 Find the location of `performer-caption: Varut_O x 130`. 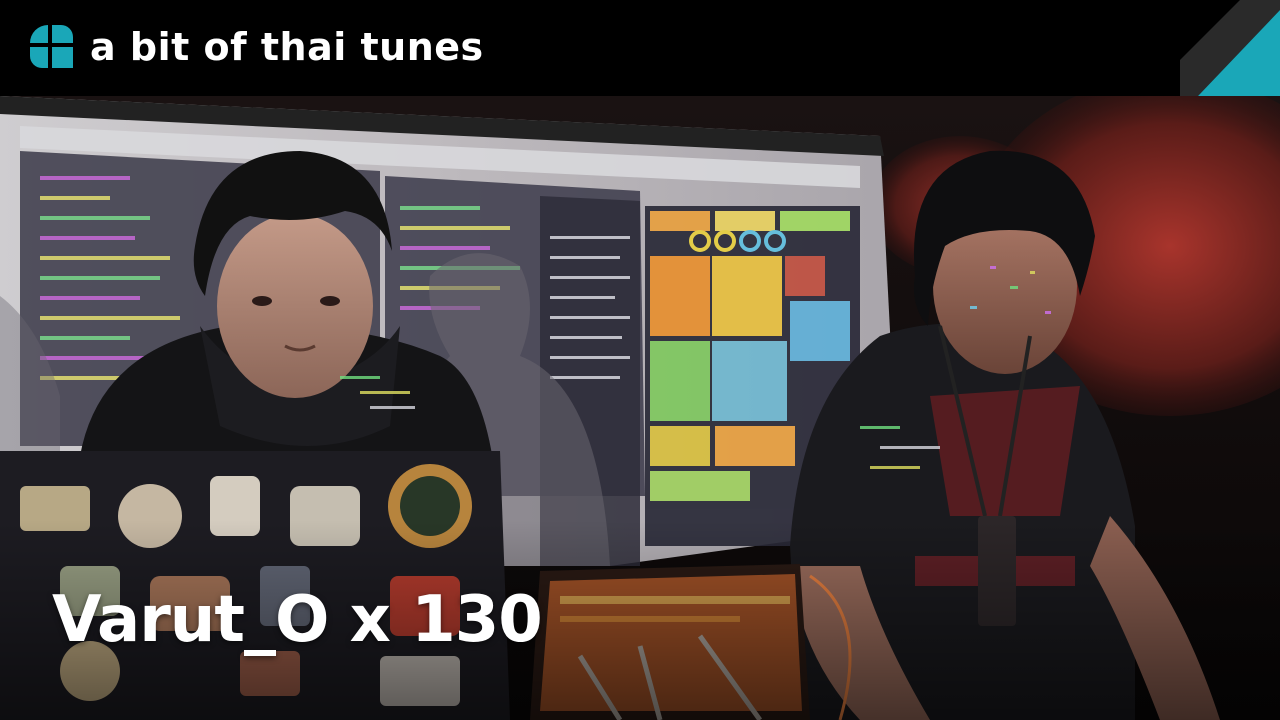

performer-caption: Varut_O x 130 is located at coordinates (297, 620).